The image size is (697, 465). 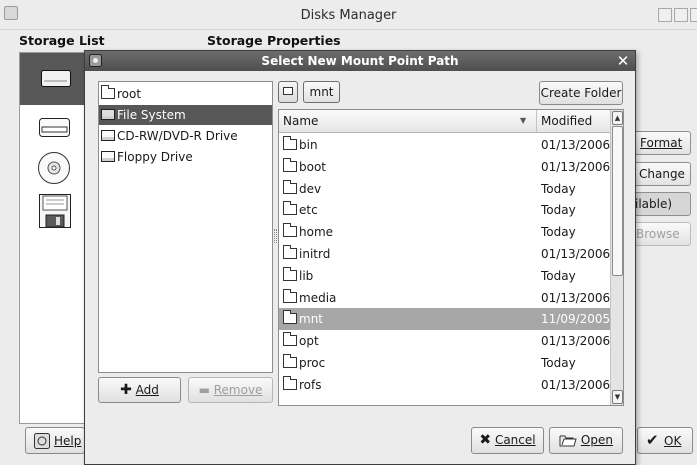 I want to click on path-type-toggle, so click(x=288, y=92).